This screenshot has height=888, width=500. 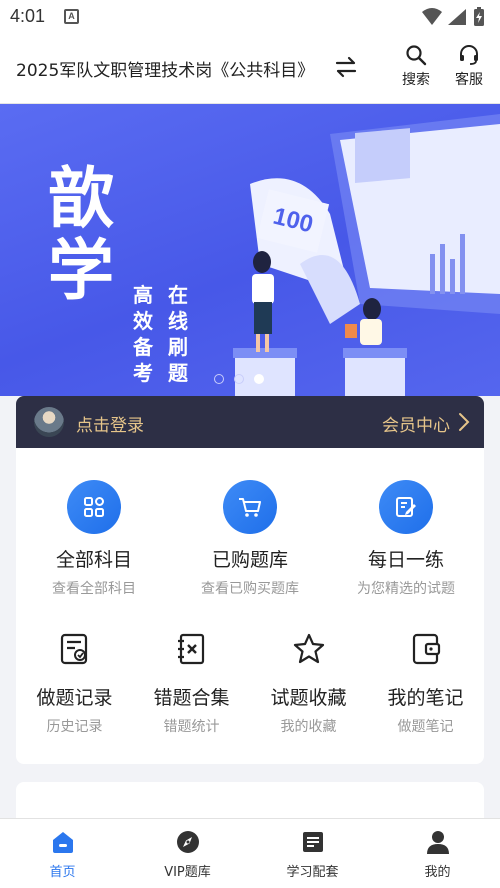 I want to click on status-bar: 4:01 A, so click(x=250, y=17).